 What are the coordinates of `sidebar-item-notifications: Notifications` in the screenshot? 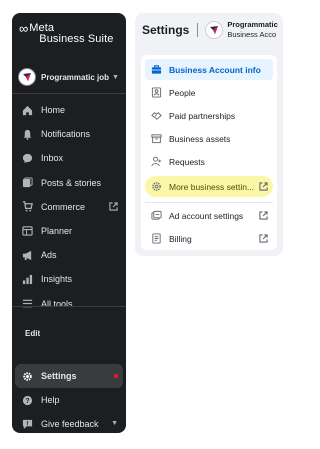 It's located at (69, 134).